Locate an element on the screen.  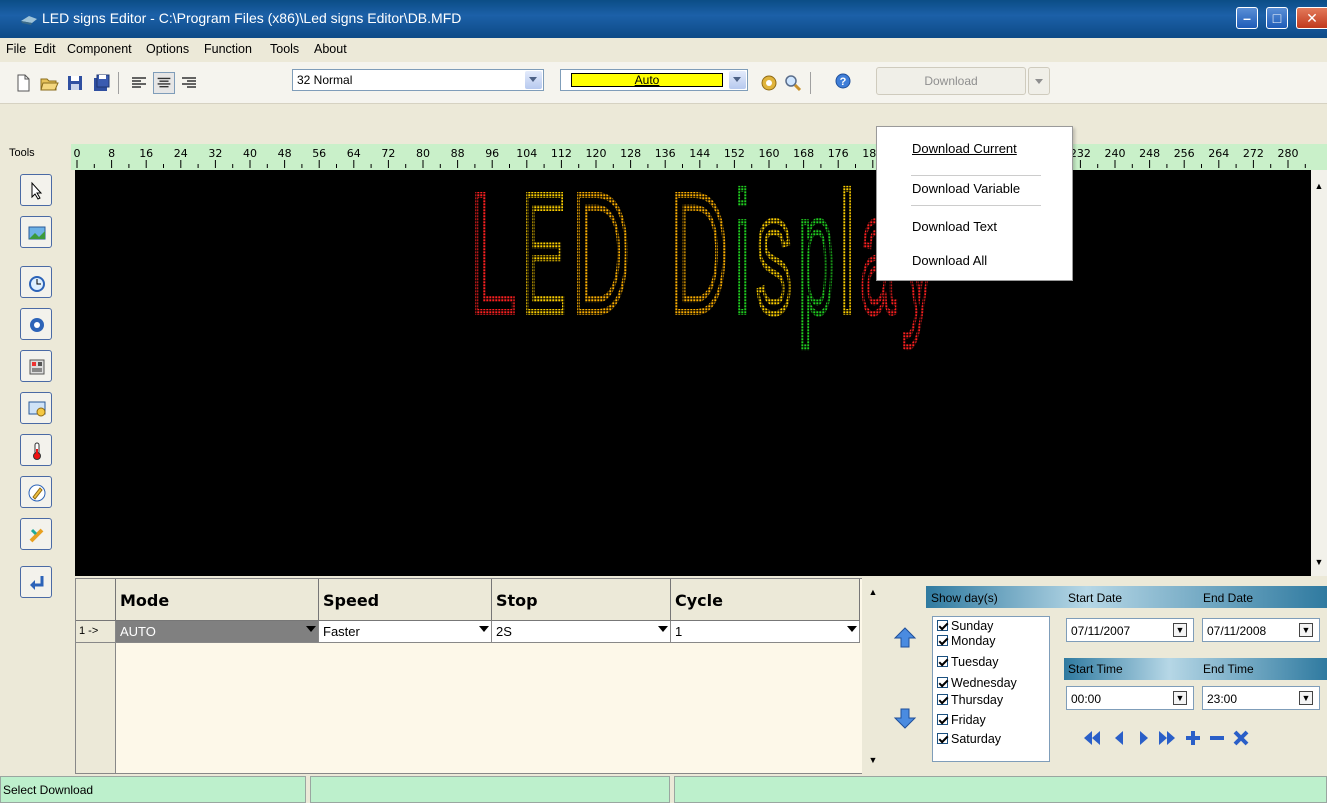
menu-file: File is located at coordinates (16, 49).